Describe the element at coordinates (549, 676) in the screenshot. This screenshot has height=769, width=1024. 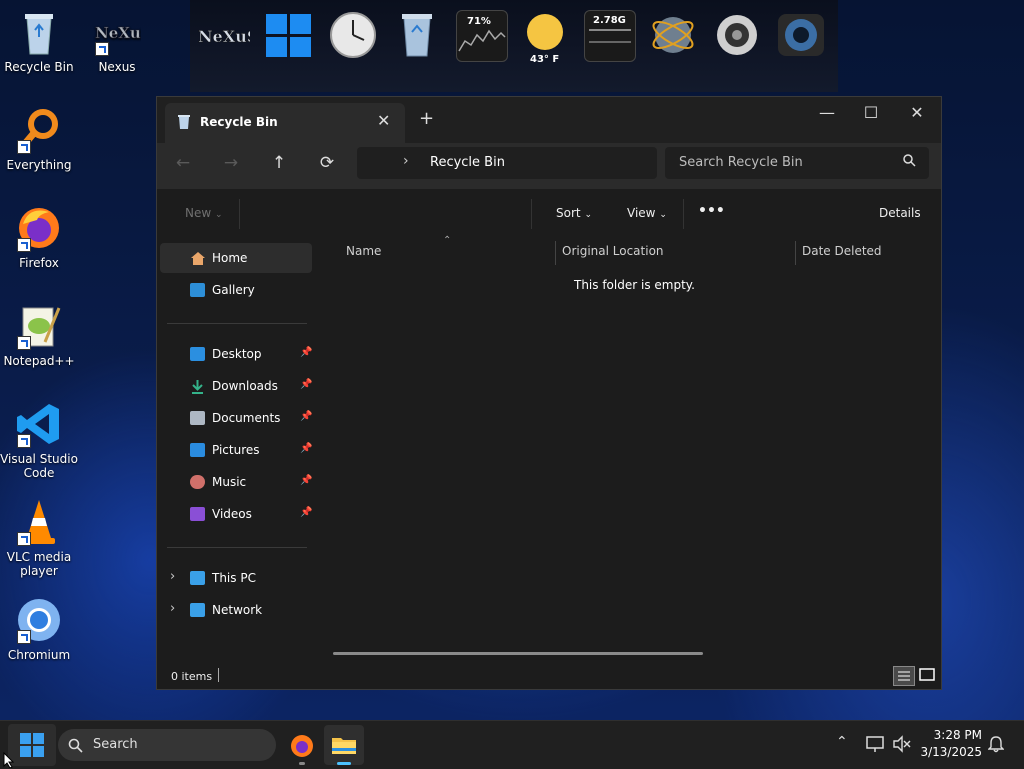
I see `status-bar: 0 items` at that location.